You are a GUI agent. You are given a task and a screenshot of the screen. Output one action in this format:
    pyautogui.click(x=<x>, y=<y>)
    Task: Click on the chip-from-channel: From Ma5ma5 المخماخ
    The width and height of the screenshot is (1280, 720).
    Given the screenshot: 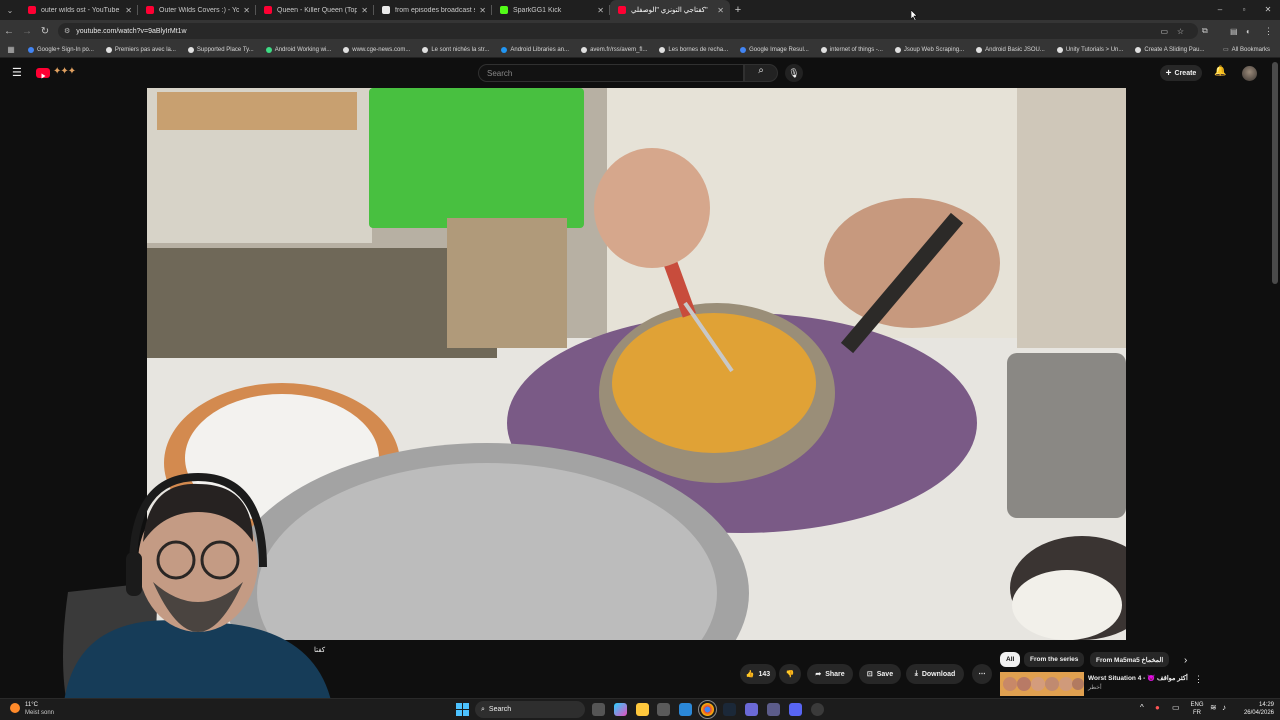 What is the action you would take?
    pyautogui.click(x=1130, y=659)
    